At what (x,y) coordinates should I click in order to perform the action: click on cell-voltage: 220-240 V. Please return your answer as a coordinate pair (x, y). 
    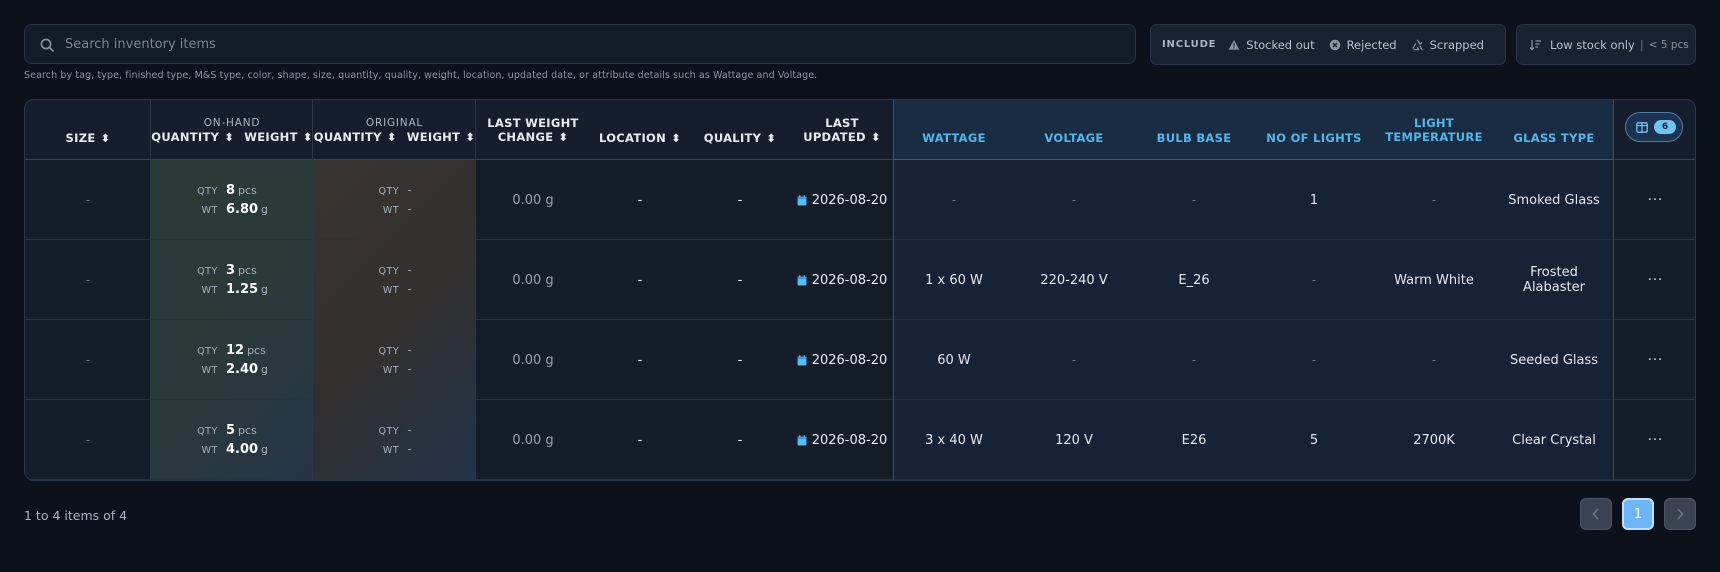
    Looking at the image, I should click on (1074, 280).